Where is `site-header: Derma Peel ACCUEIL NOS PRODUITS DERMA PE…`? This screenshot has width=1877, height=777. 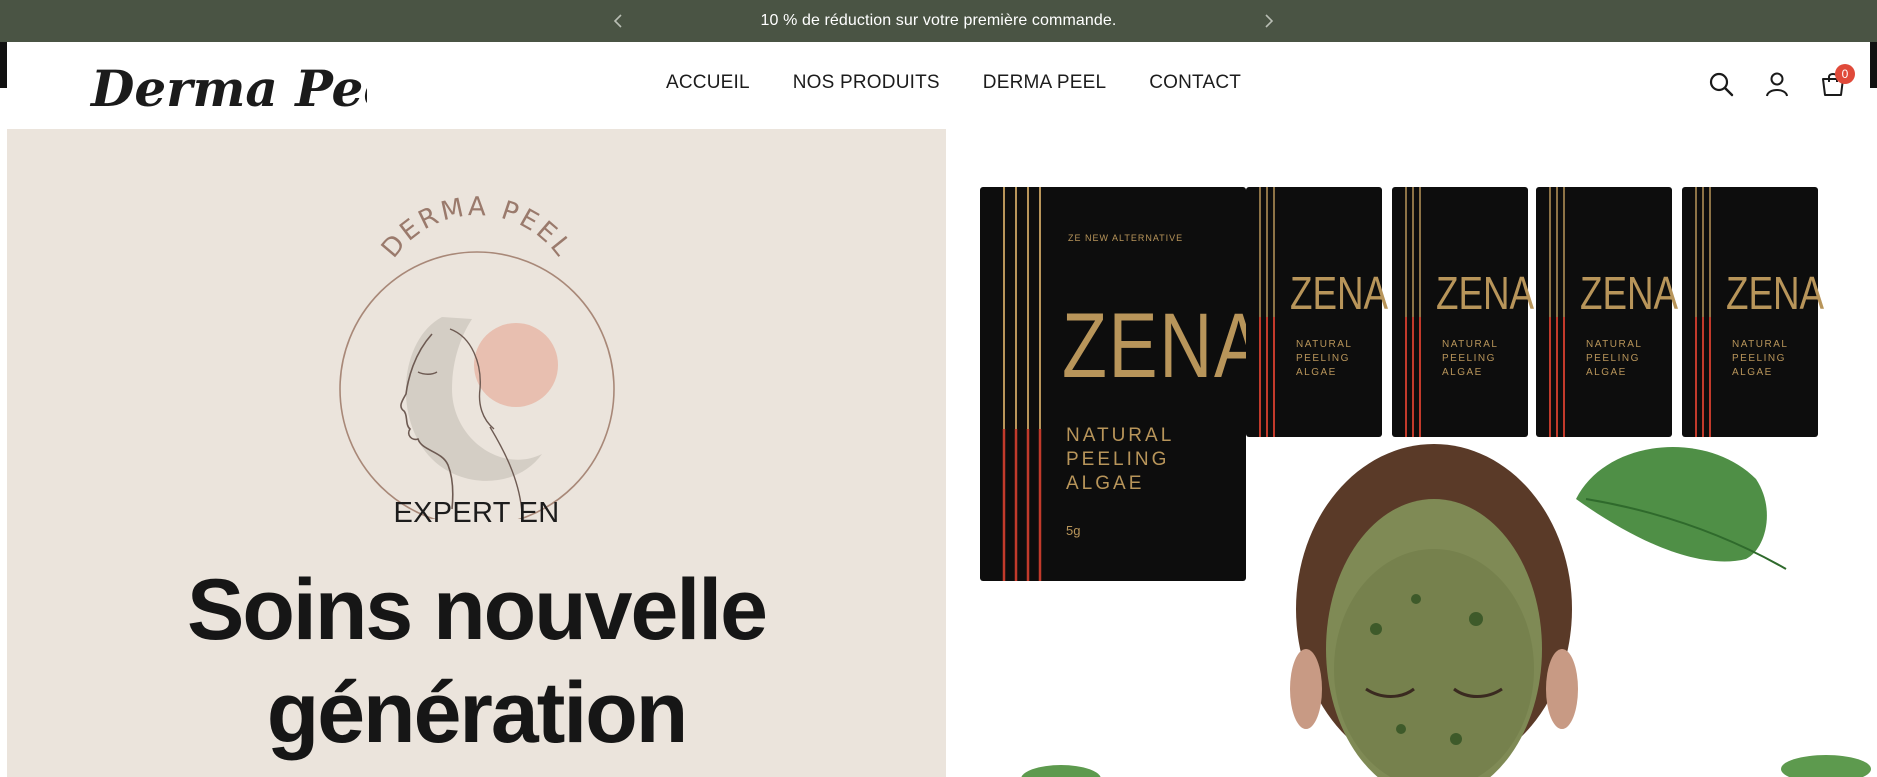 site-header: Derma Peel ACCUEIL NOS PRODUITS DERMA PE… is located at coordinates (938, 85).